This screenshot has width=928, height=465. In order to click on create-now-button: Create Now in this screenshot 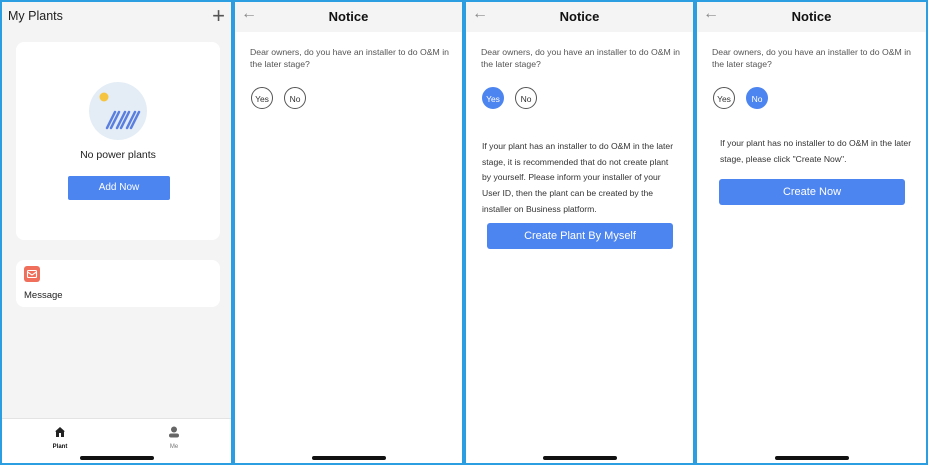, I will do `click(812, 192)`.